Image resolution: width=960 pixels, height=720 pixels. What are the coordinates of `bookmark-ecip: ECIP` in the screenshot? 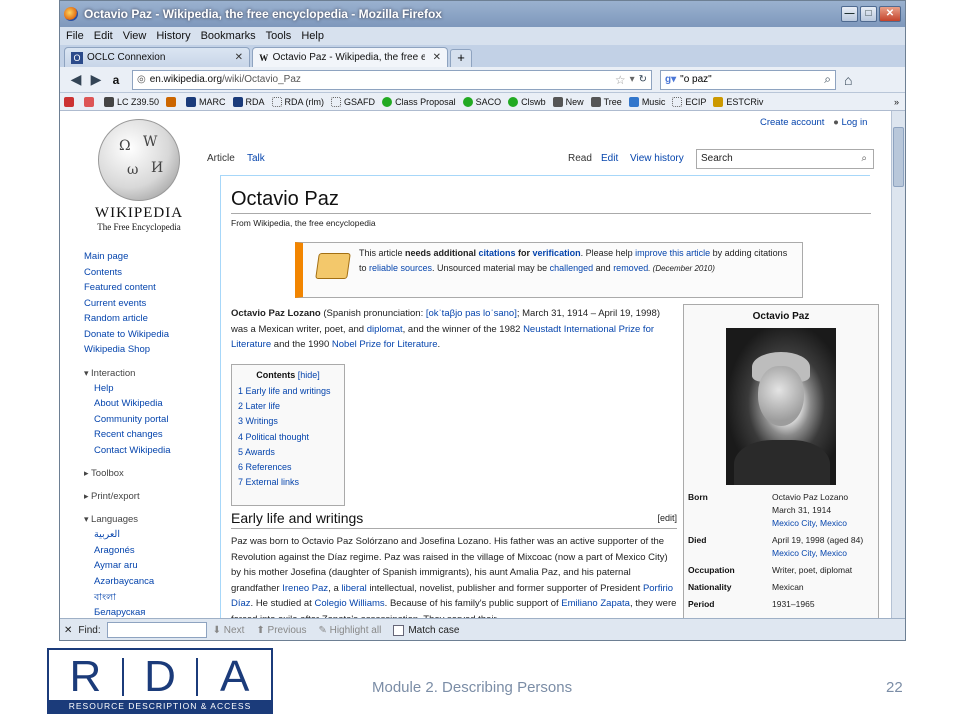 It's located at (689, 101).